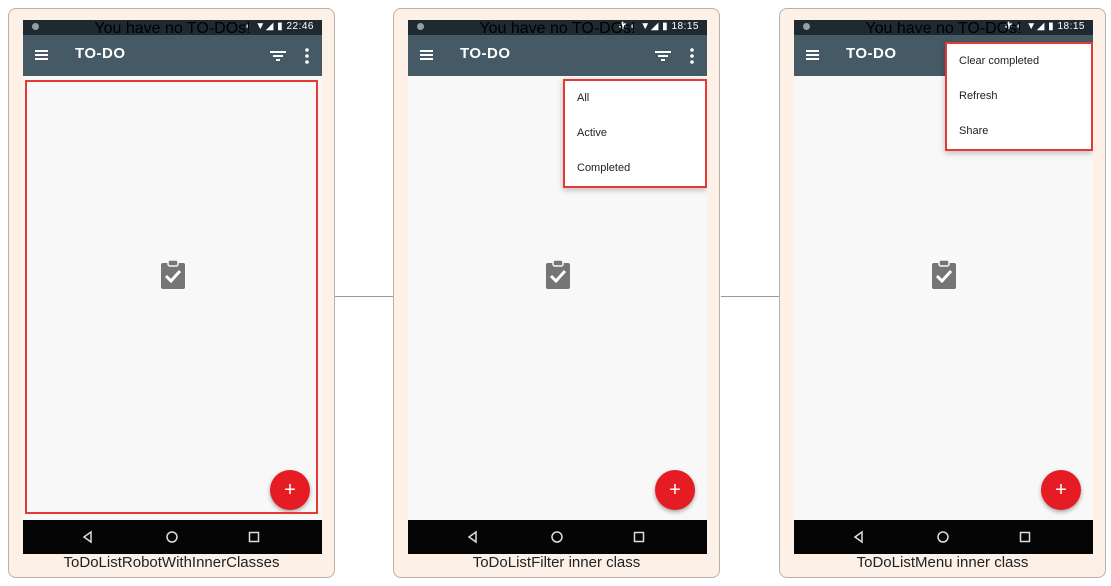 The height and width of the screenshot is (586, 1111). What do you see at coordinates (1019, 131) in the screenshot?
I see `menu-option-share: Share` at bounding box center [1019, 131].